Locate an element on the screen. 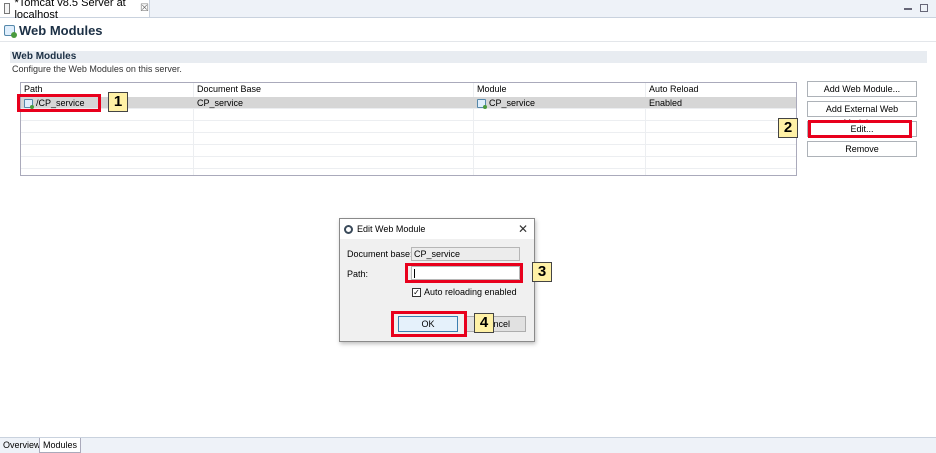  remove-button: Remove is located at coordinates (862, 149).